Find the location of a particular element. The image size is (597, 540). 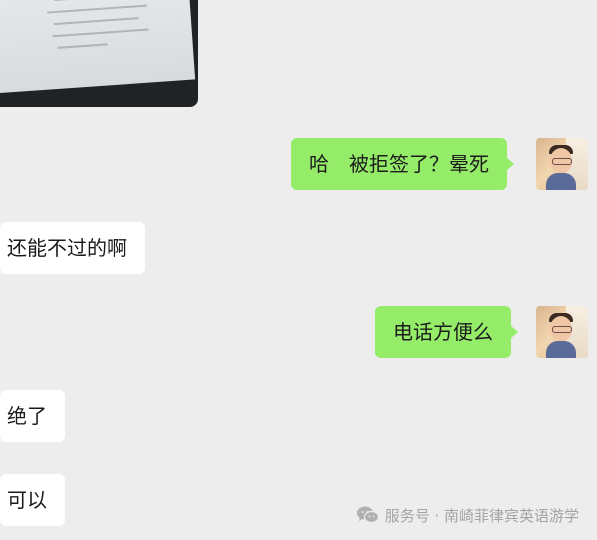

outgoing-message-bubble: 哈 被拒签了？晕死 is located at coordinates (402, 164).